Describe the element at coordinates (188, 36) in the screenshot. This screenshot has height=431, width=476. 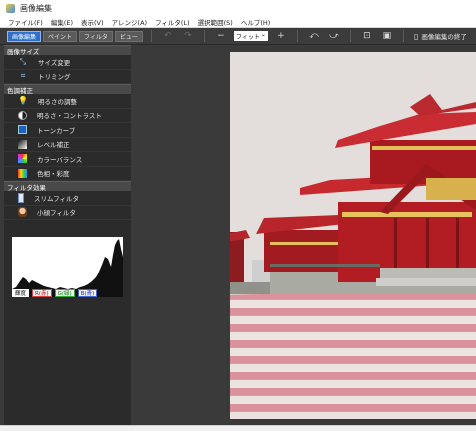
I see `redo-icon: ↷` at that location.